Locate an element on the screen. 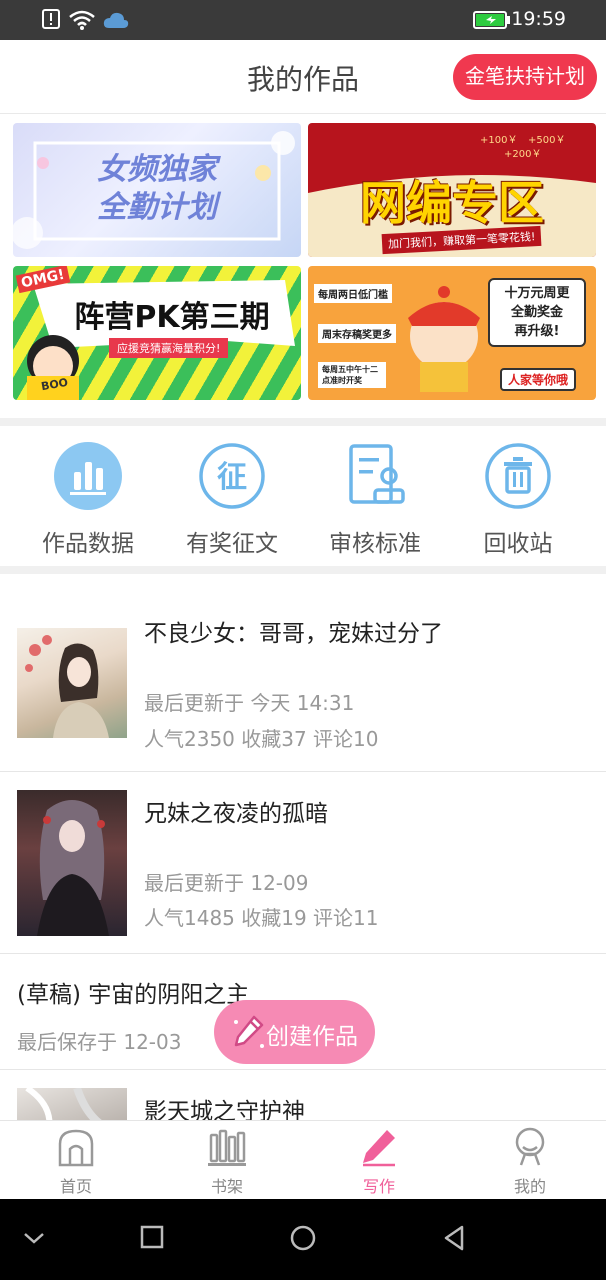 The height and width of the screenshot is (1280, 606). banner-camp-pk: OMG! BOO 阵营PK第三期 应援竞猜赢海量积分! is located at coordinates (157, 333).